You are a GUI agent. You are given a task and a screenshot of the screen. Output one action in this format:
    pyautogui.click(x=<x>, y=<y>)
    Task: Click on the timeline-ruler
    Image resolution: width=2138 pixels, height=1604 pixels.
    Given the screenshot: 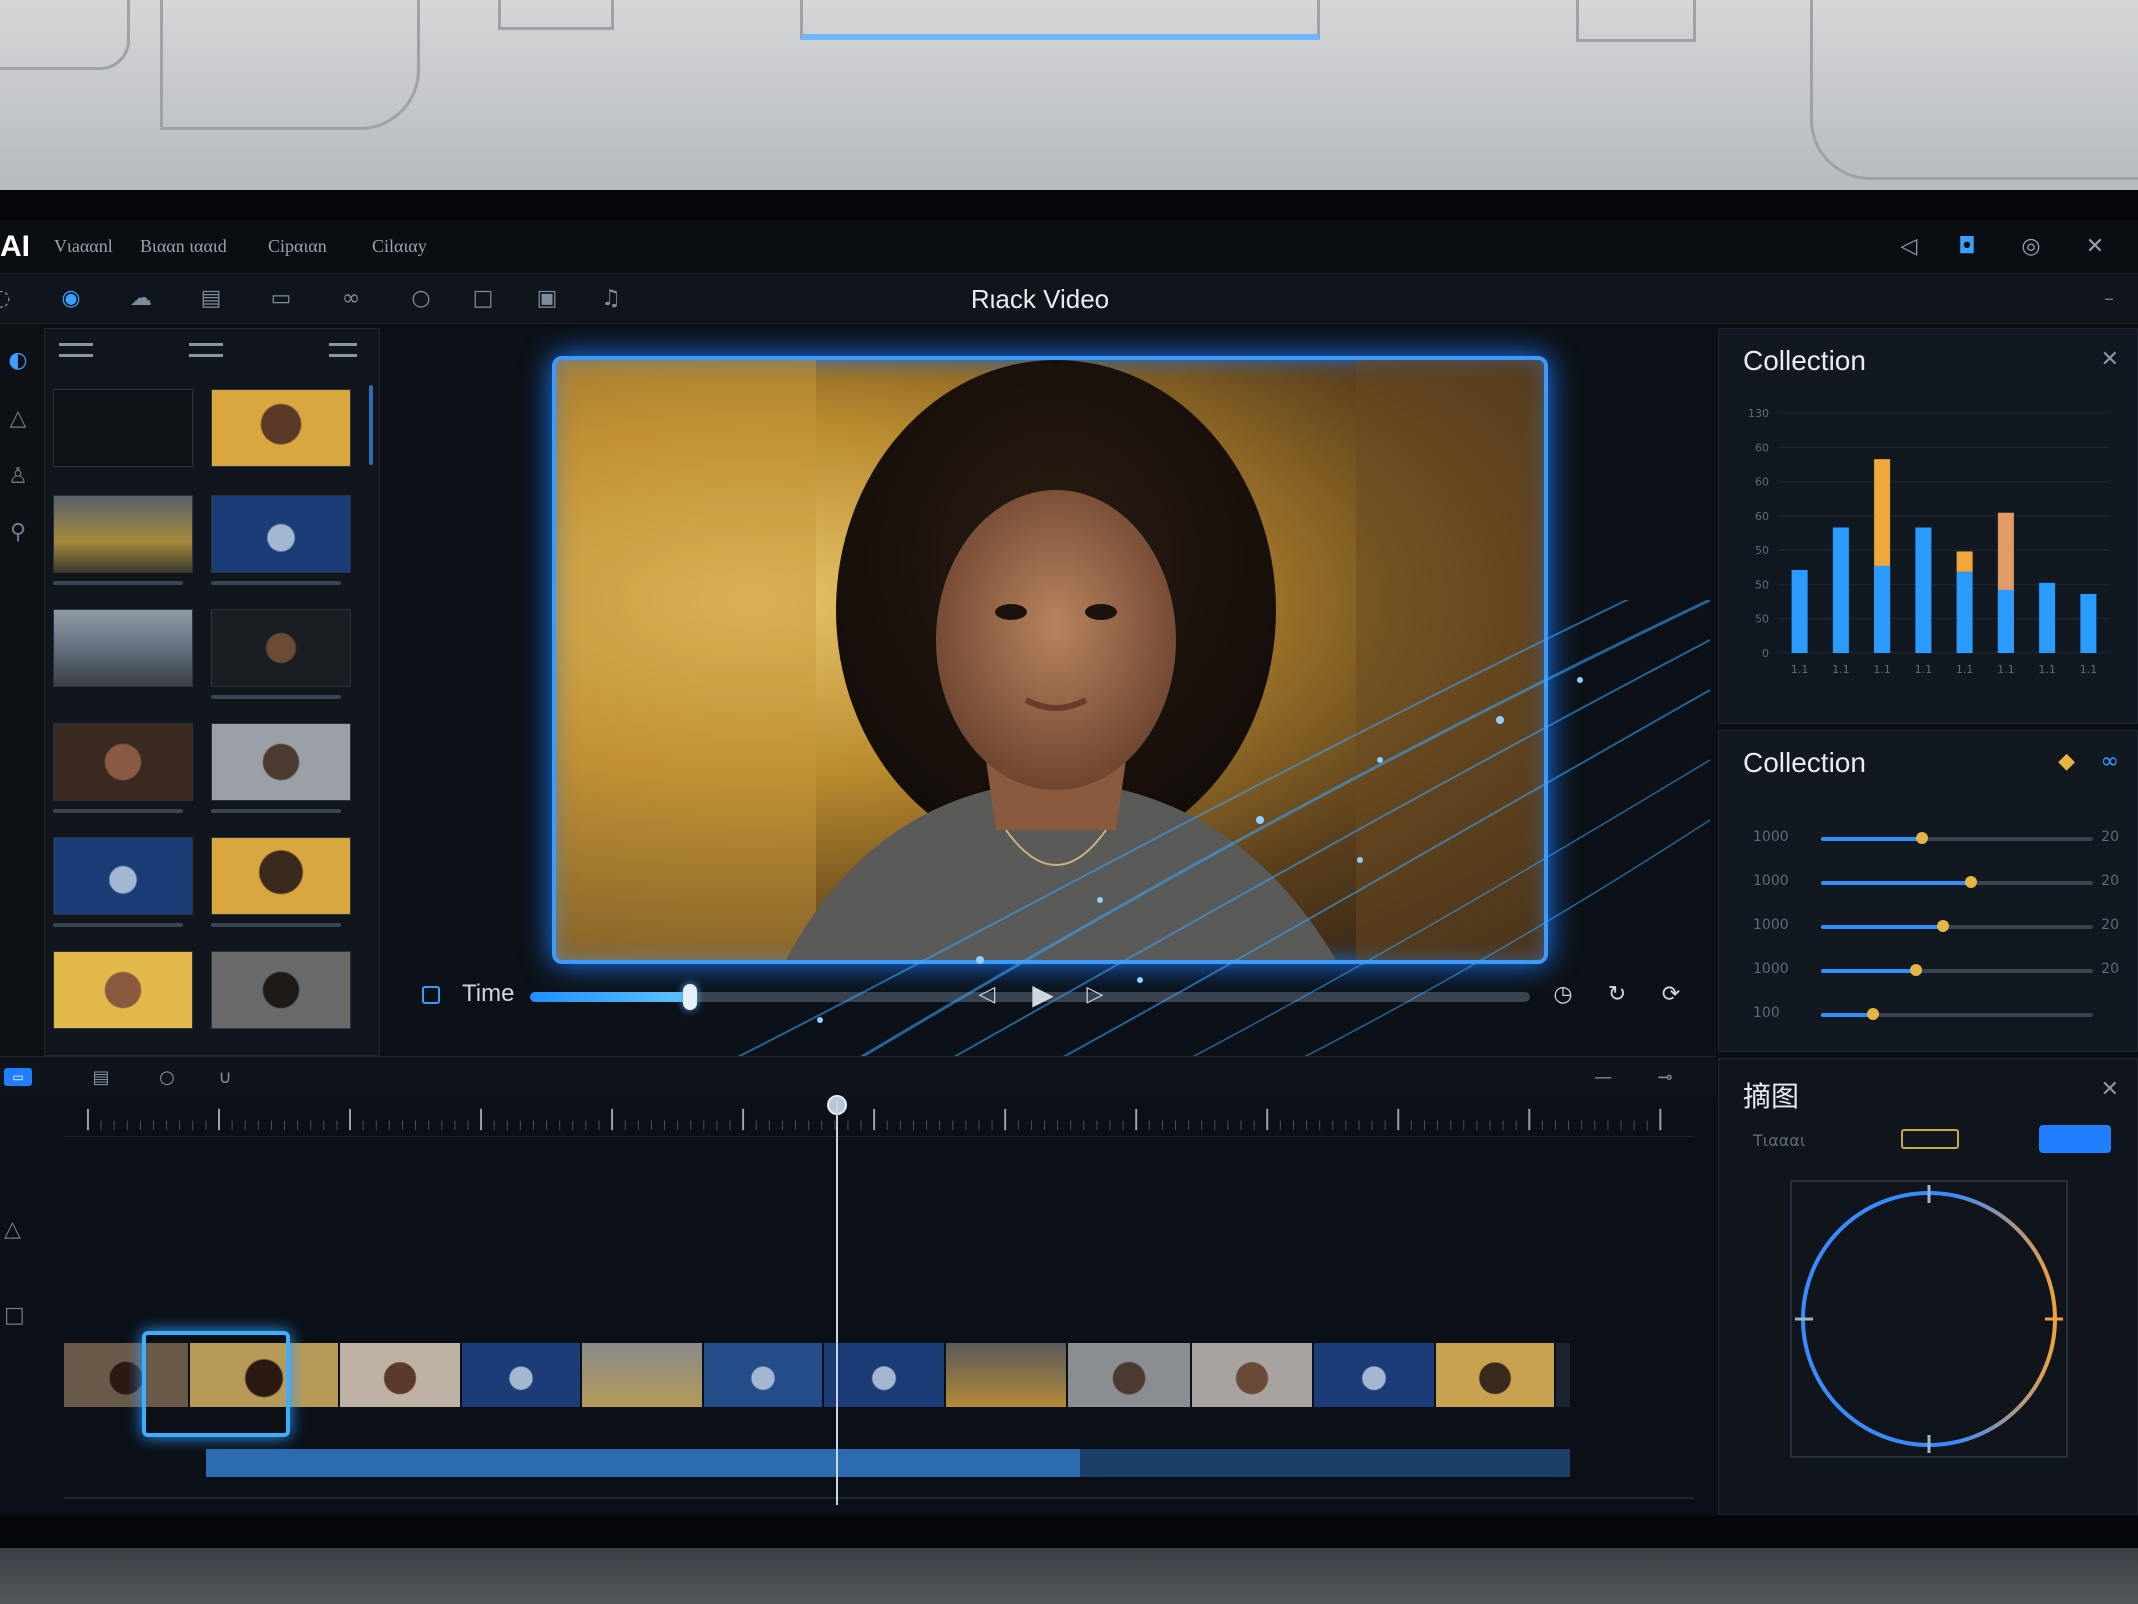 What is the action you would take?
    pyautogui.click(x=879, y=1120)
    